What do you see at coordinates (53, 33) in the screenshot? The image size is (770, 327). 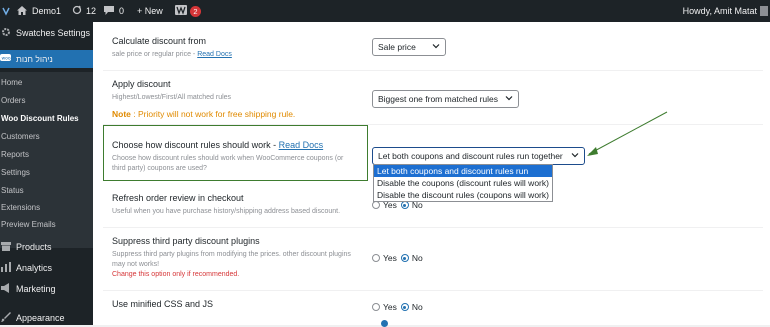 I see `sidebar-item-label: Swatches Settings` at bounding box center [53, 33].